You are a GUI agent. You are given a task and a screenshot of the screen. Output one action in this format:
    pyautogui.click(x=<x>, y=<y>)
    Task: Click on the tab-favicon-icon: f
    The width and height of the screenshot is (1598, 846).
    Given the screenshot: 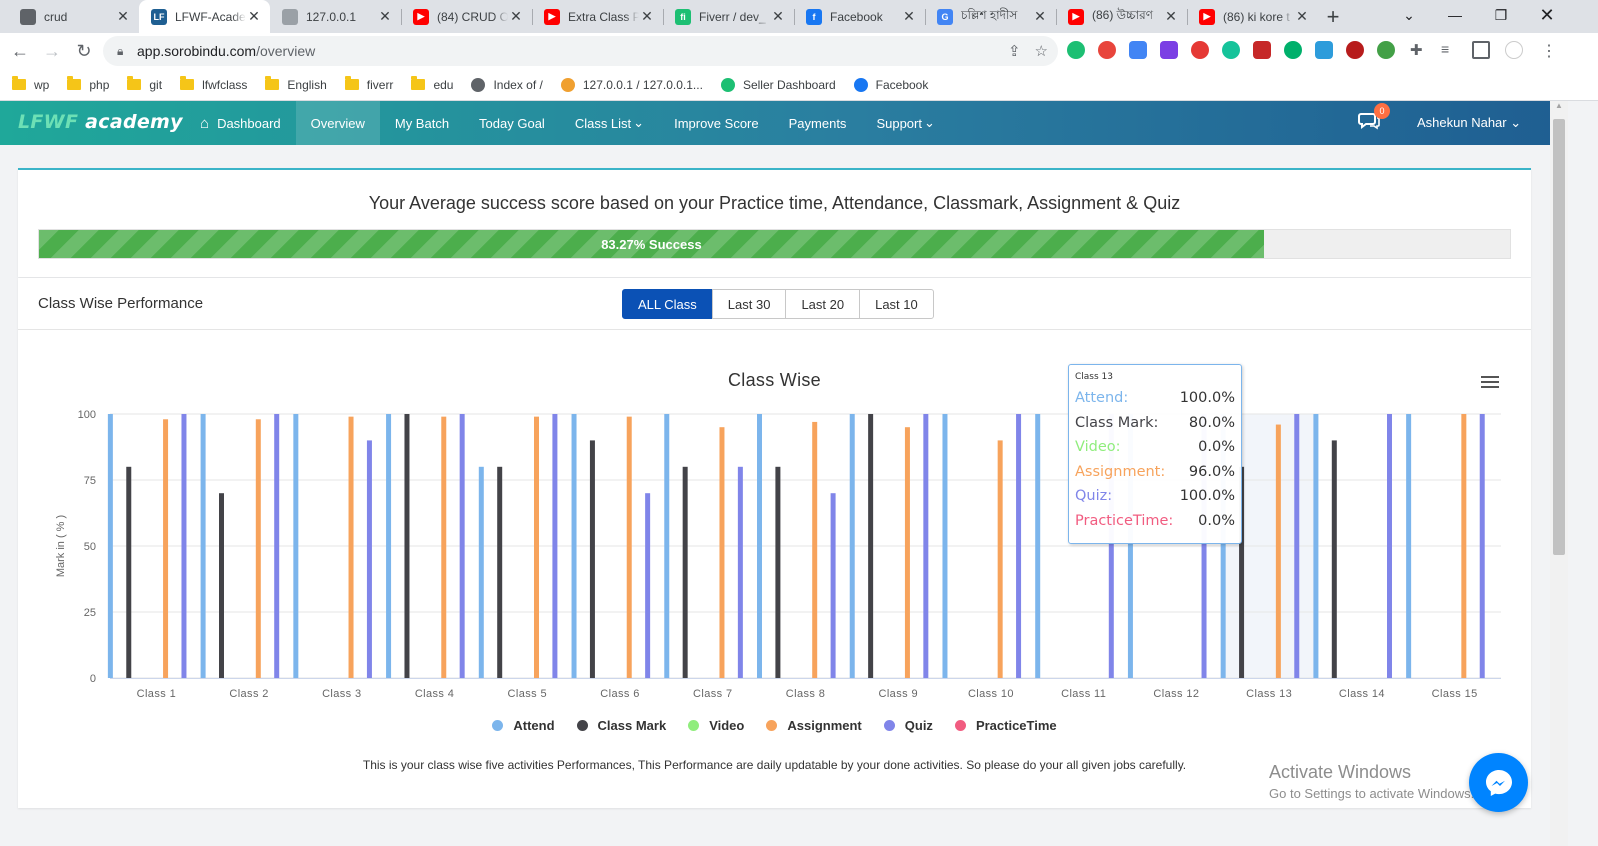 What is the action you would take?
    pyautogui.click(x=814, y=16)
    